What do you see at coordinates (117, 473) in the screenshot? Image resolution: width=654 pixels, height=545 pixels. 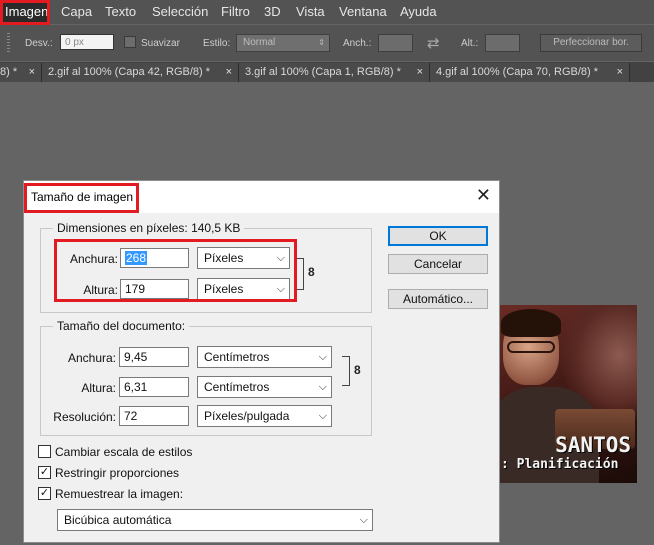 I see `constrain-proportions-label: Restringir proporciones` at bounding box center [117, 473].